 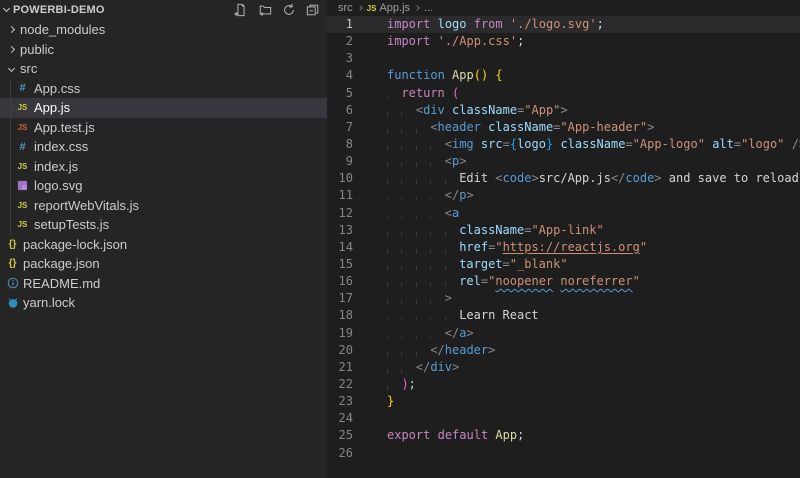 What do you see at coordinates (343, 127) in the screenshot?
I see `line-number: 7` at bounding box center [343, 127].